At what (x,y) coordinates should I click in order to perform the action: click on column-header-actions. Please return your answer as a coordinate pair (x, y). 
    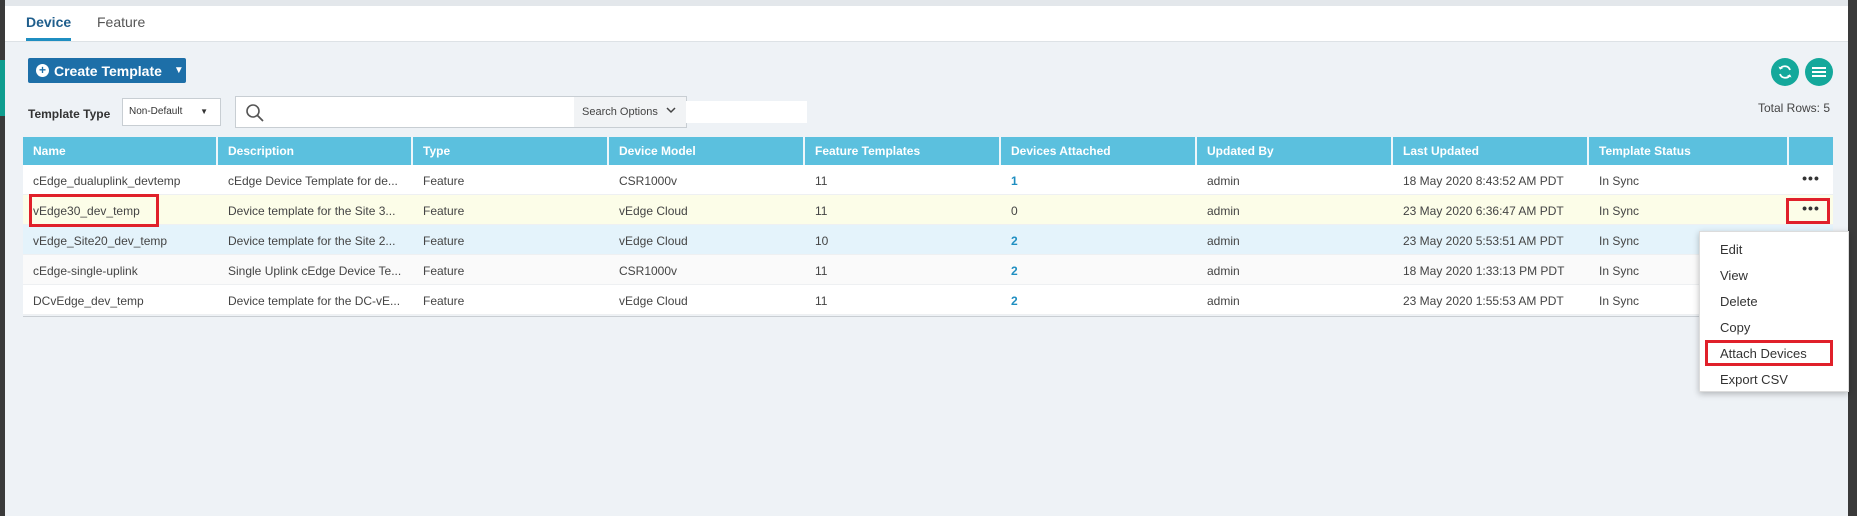
    Looking at the image, I should click on (1811, 151).